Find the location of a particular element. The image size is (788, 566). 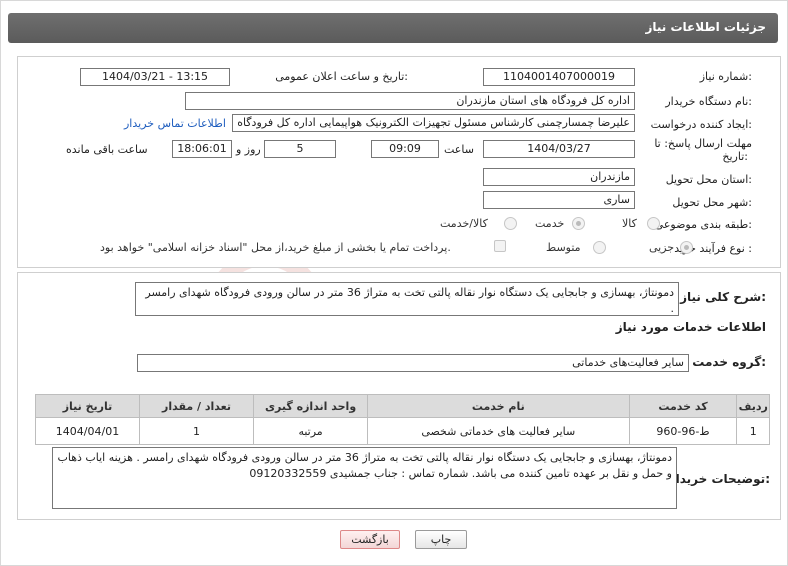

days-field: 5 is located at coordinates (300, 149).